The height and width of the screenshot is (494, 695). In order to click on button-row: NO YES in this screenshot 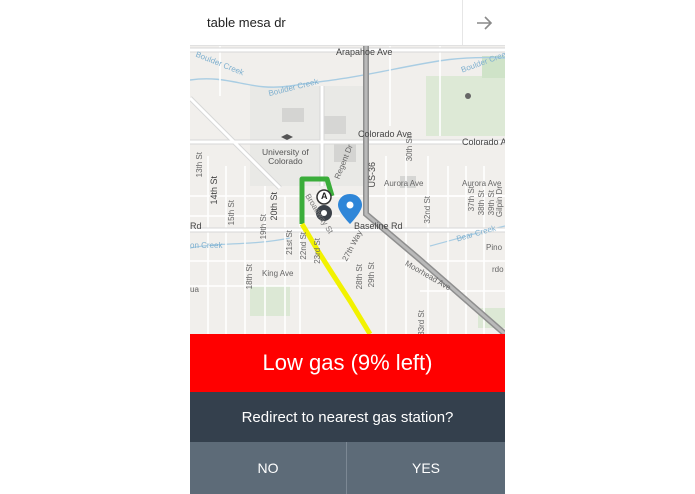, I will do `click(347, 468)`.